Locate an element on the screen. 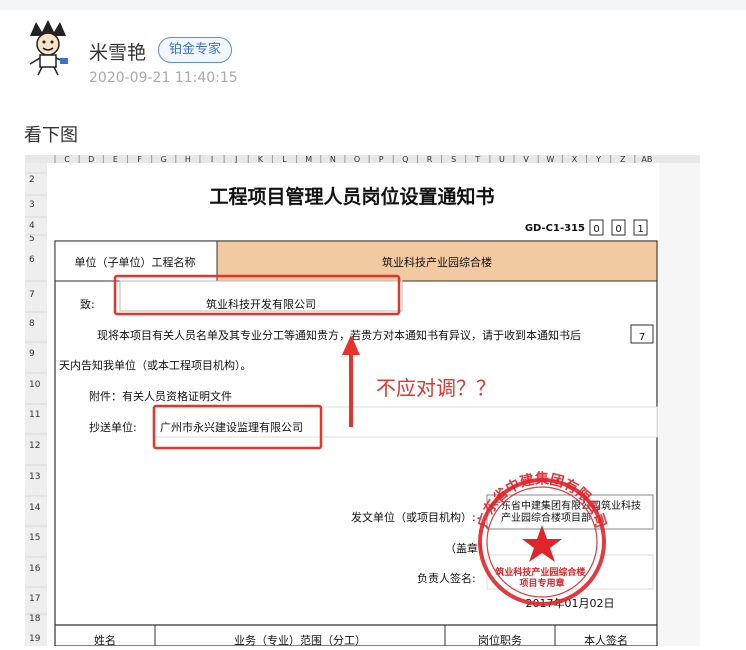 This screenshot has height=650, width=746. to-value: 筑业科技开发有限公司 is located at coordinates (261, 304).